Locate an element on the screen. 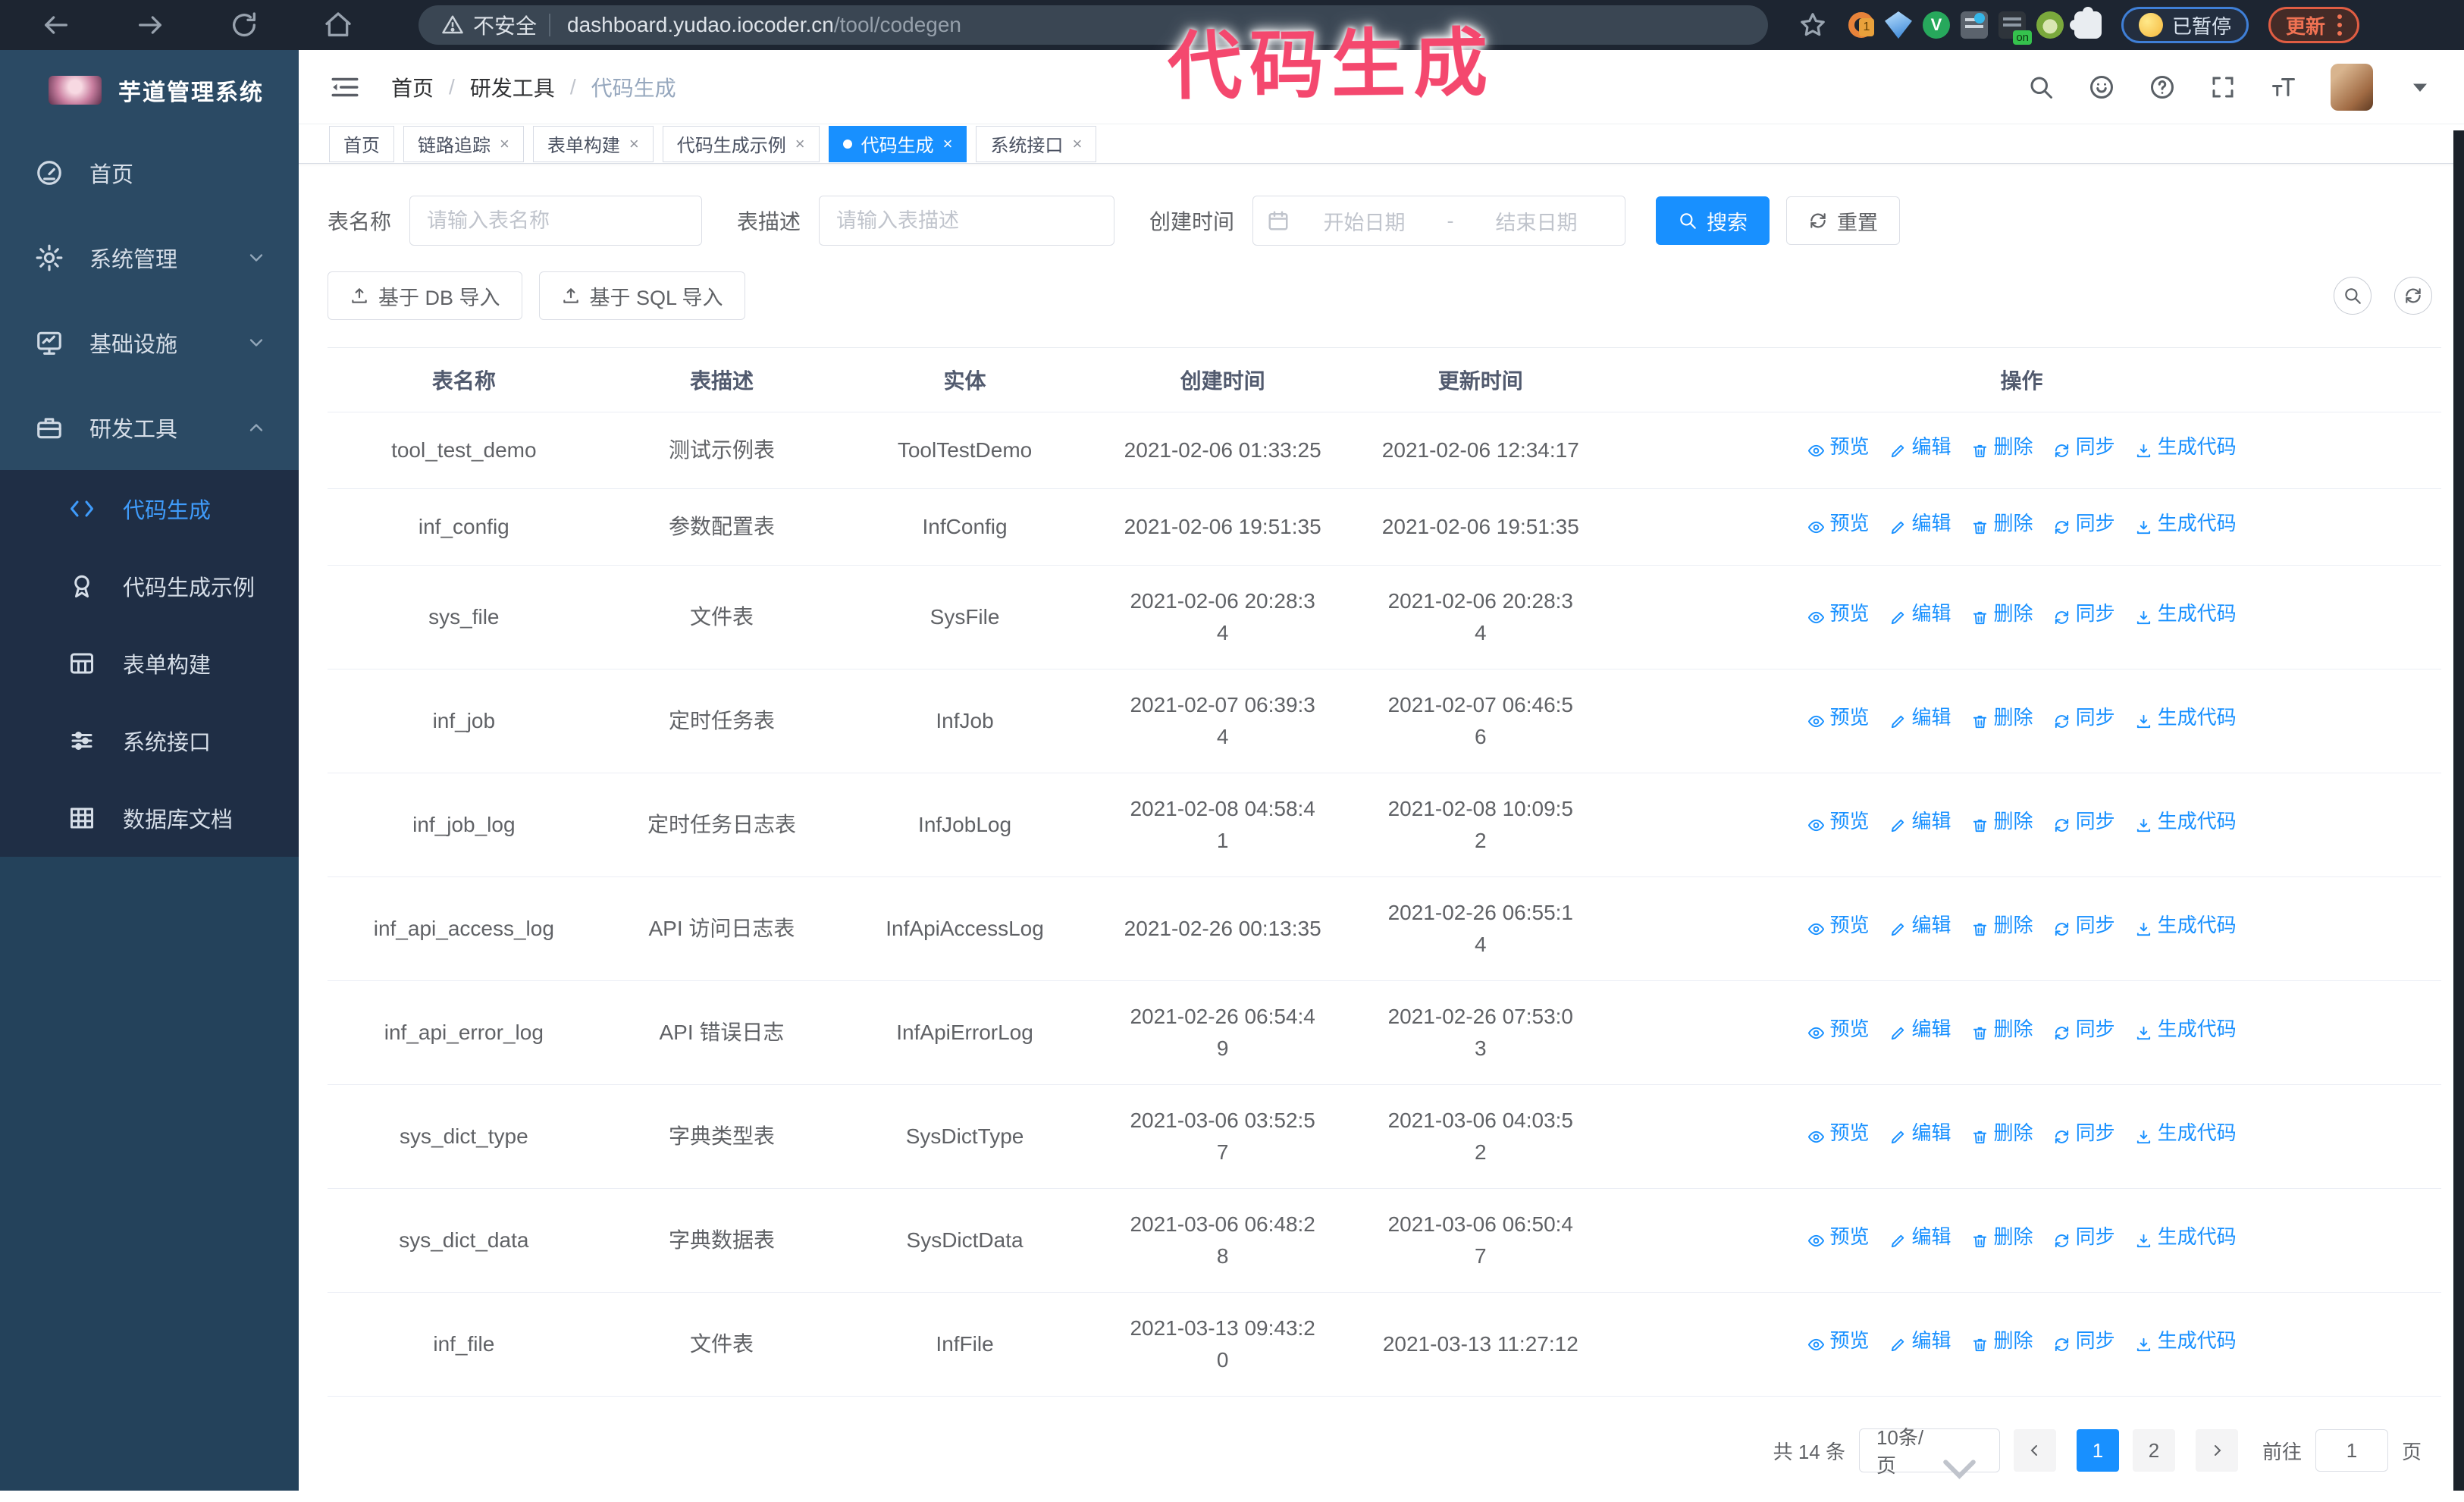  toggle-search-button is located at coordinates (2353, 296).